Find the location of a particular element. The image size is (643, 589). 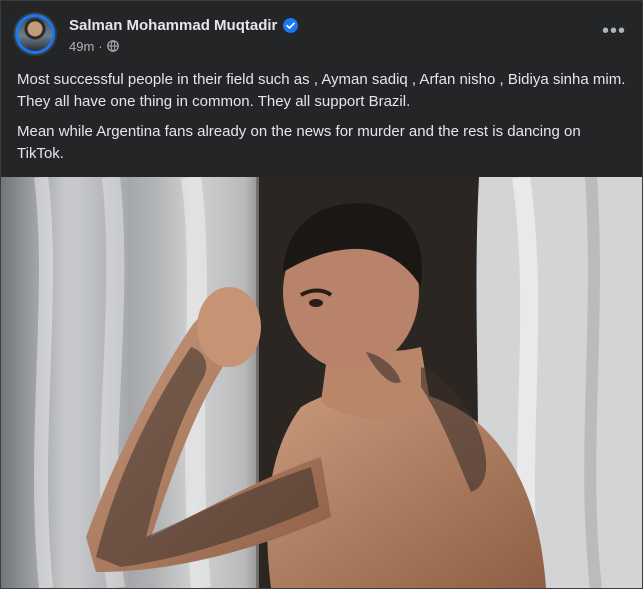

more-options-icon: ••• is located at coordinates (613, 30).